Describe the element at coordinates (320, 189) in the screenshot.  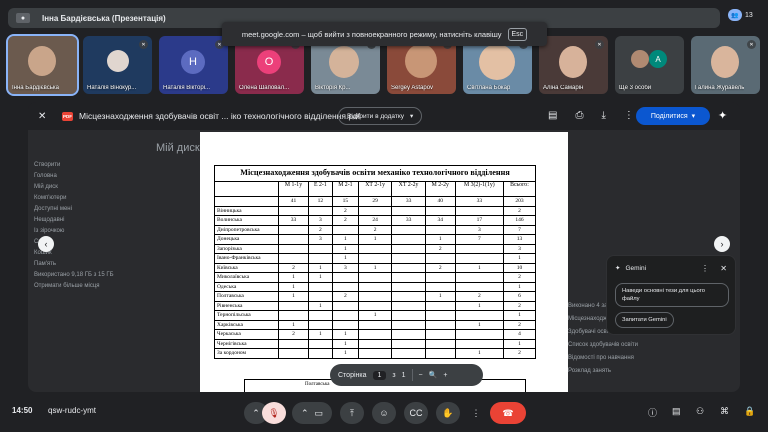
I see `table-cell: Е 2-1` at that location.